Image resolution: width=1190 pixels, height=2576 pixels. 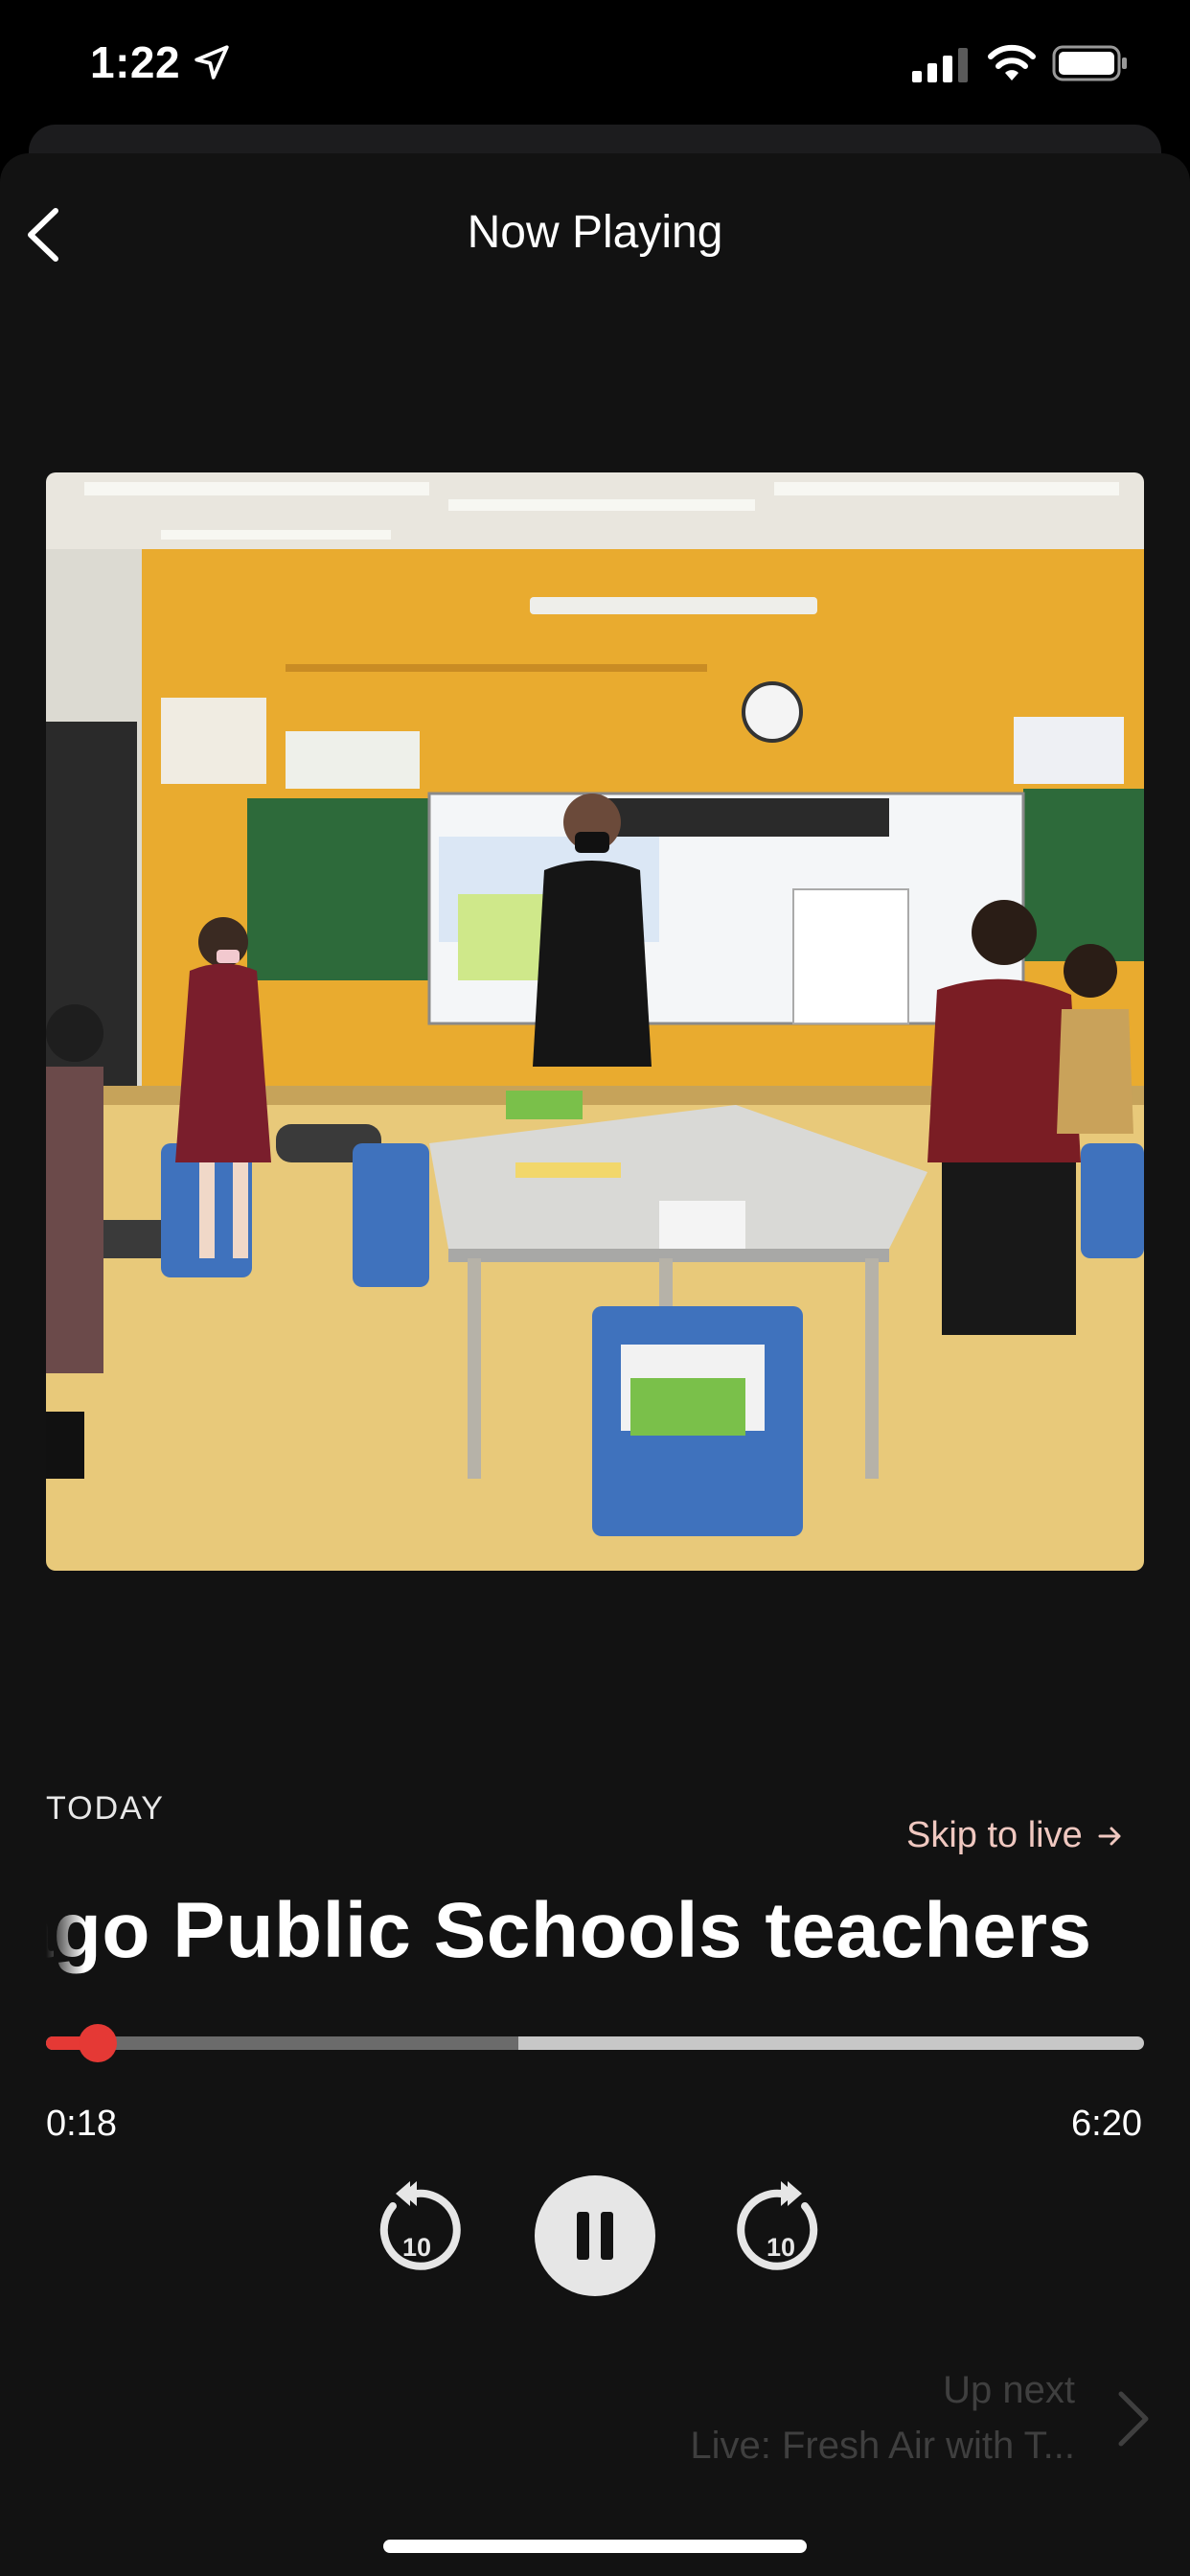 I want to click on episode-date-label: TODAY, so click(x=105, y=1809).